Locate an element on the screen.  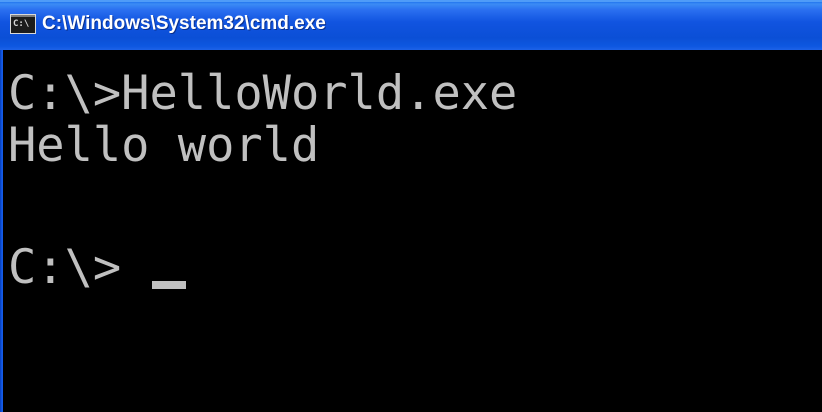
text-cursor is located at coordinates (169, 285).